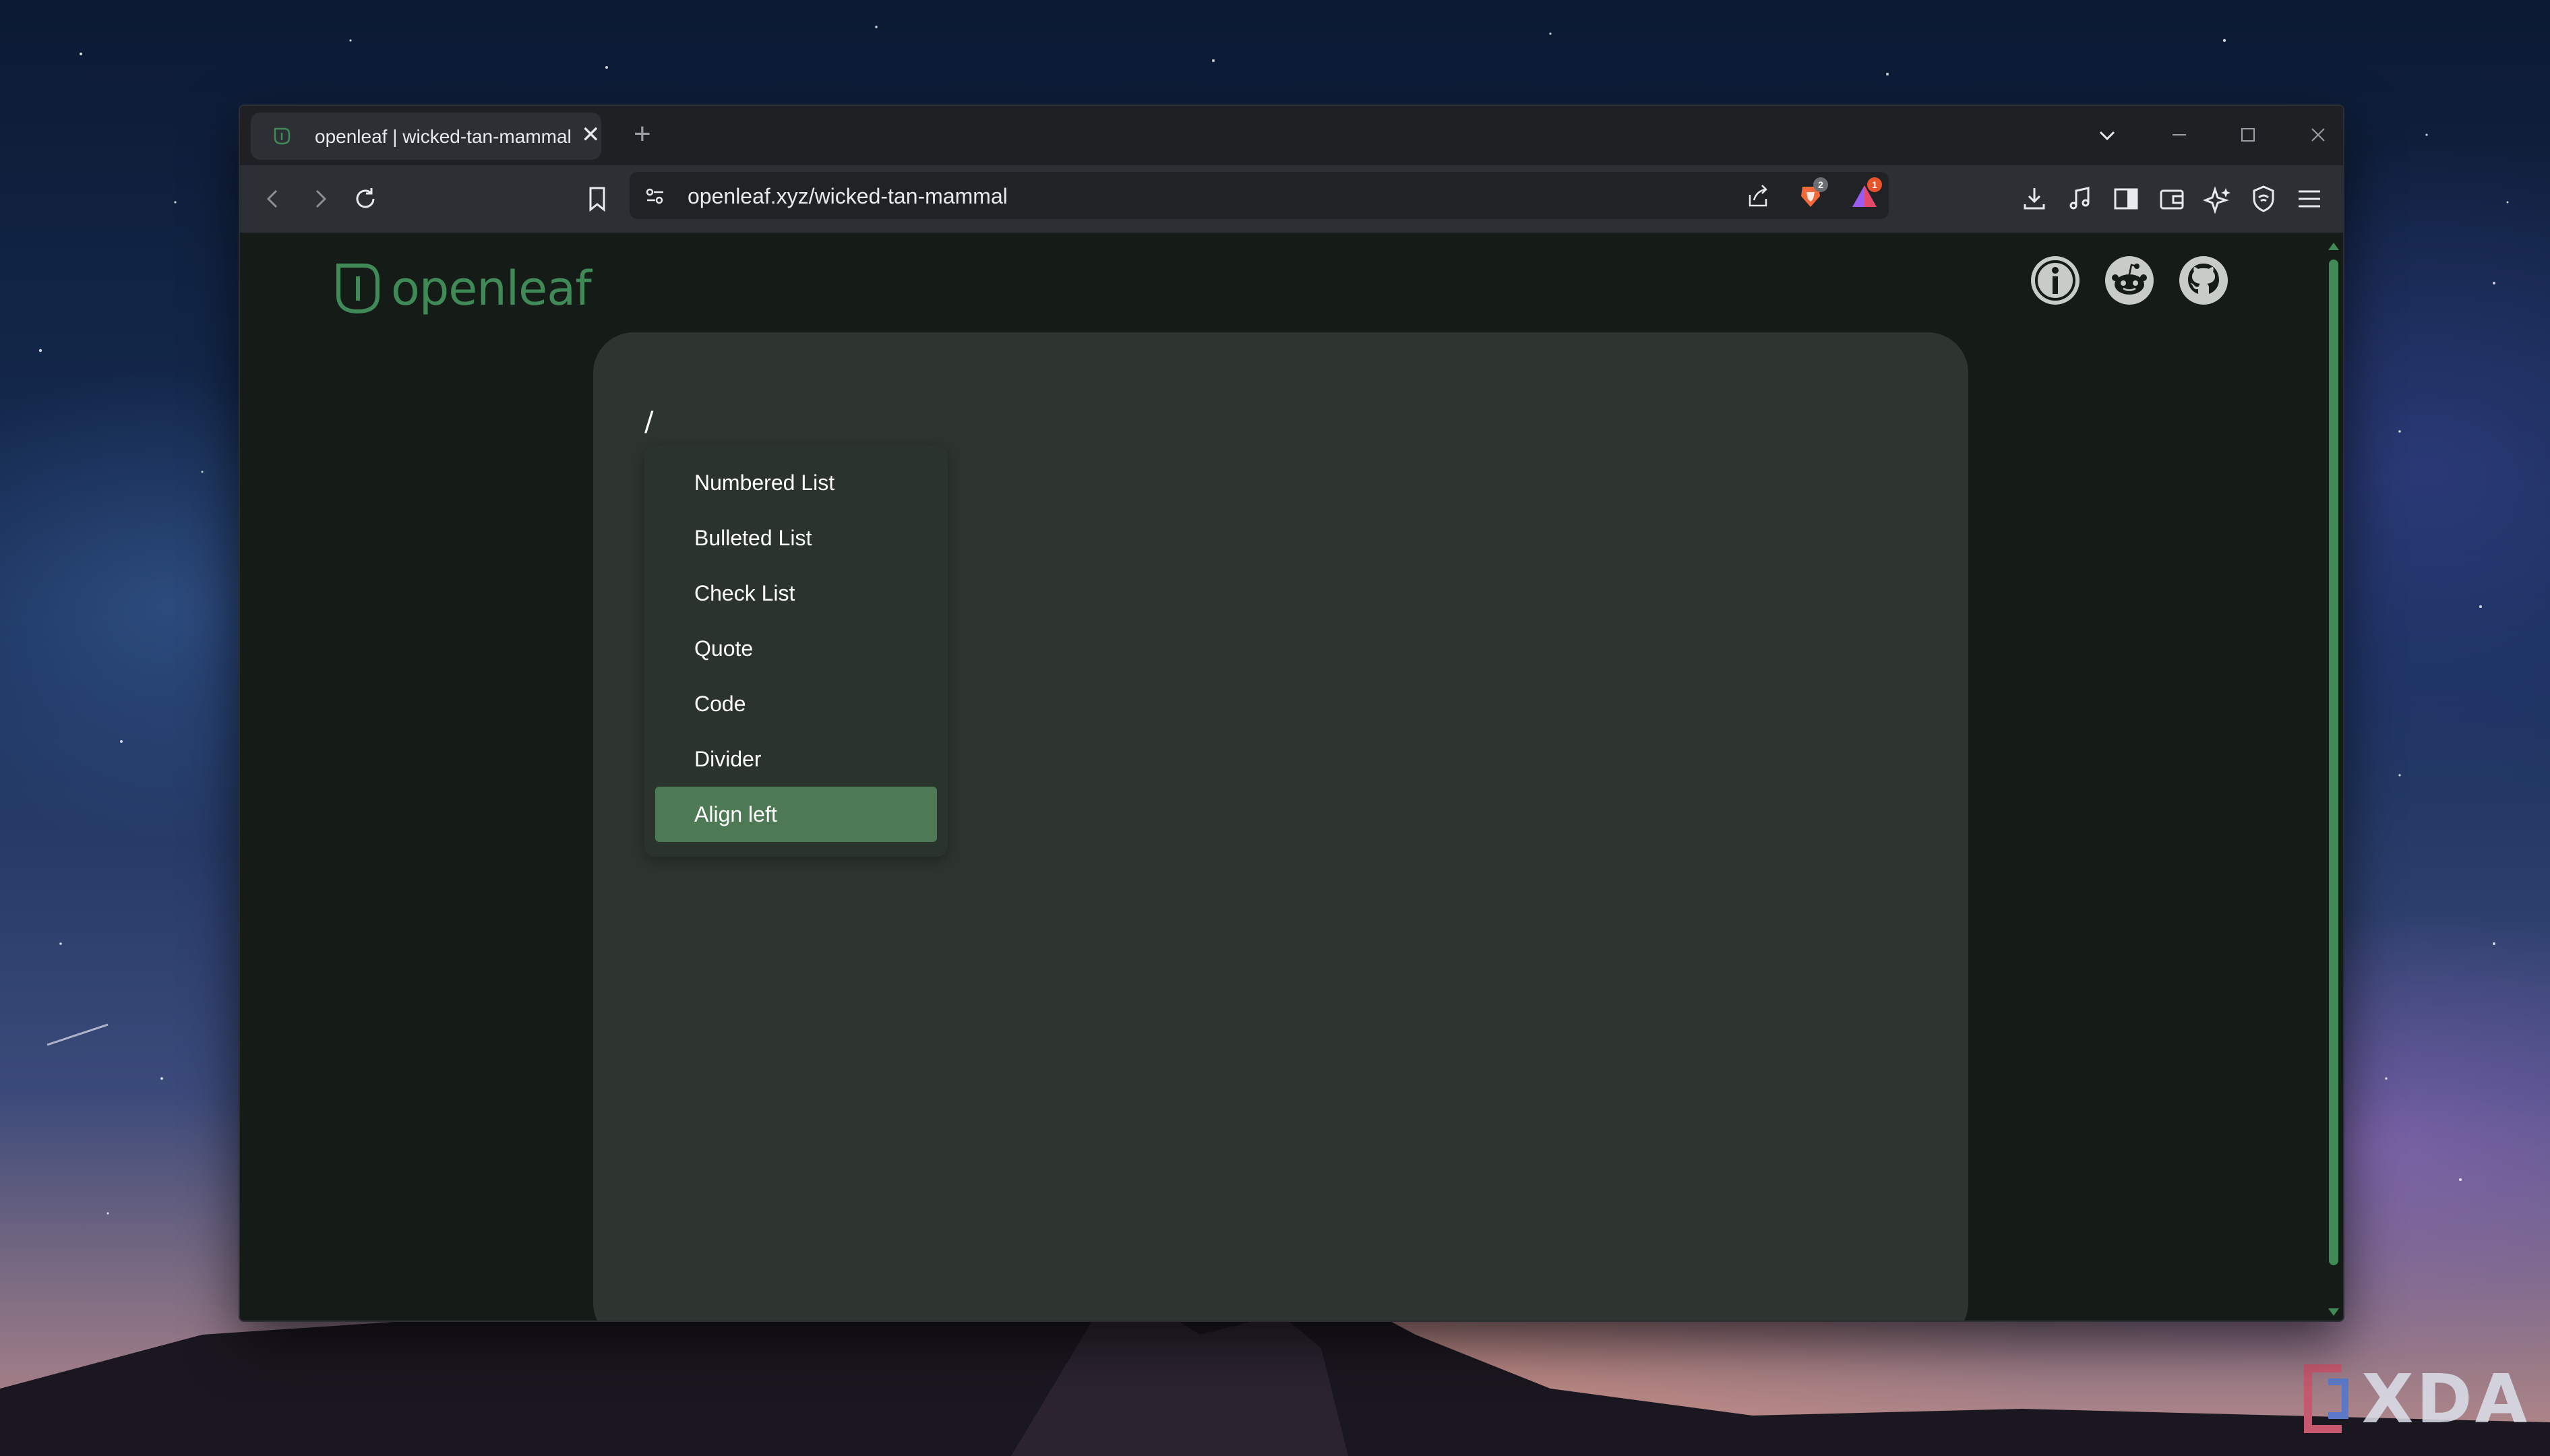  What do you see at coordinates (2129, 280) in the screenshot?
I see `reddit-icon` at bounding box center [2129, 280].